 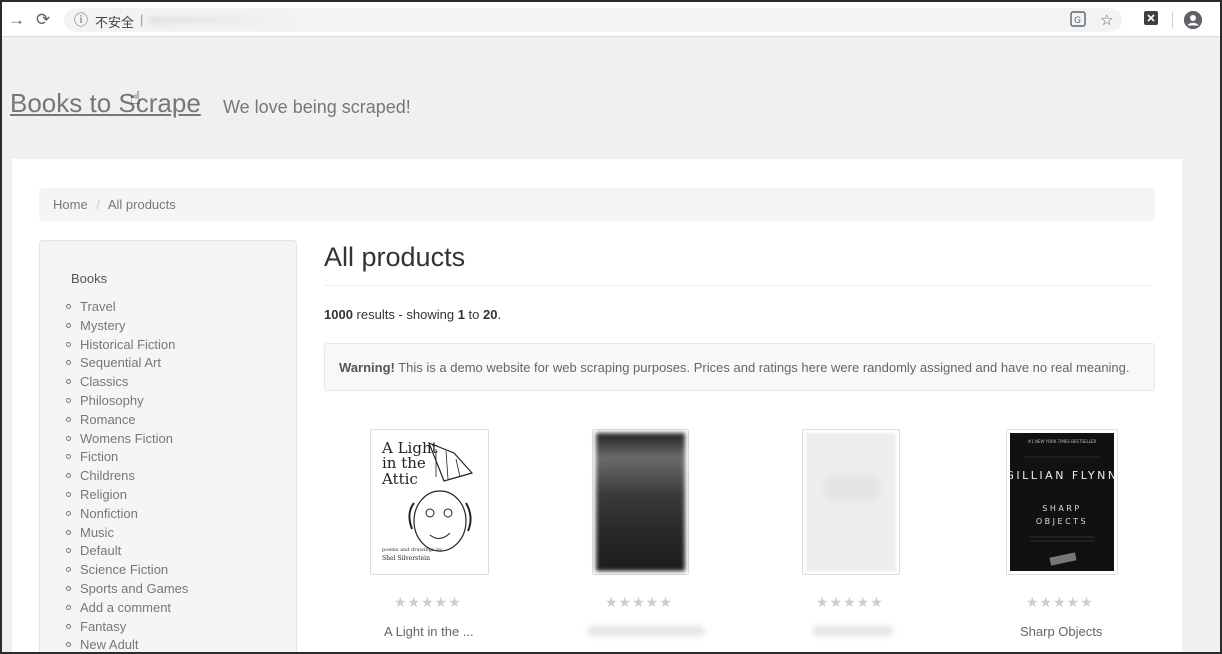 What do you see at coordinates (100, 550) in the screenshot?
I see `category-label: Default` at bounding box center [100, 550].